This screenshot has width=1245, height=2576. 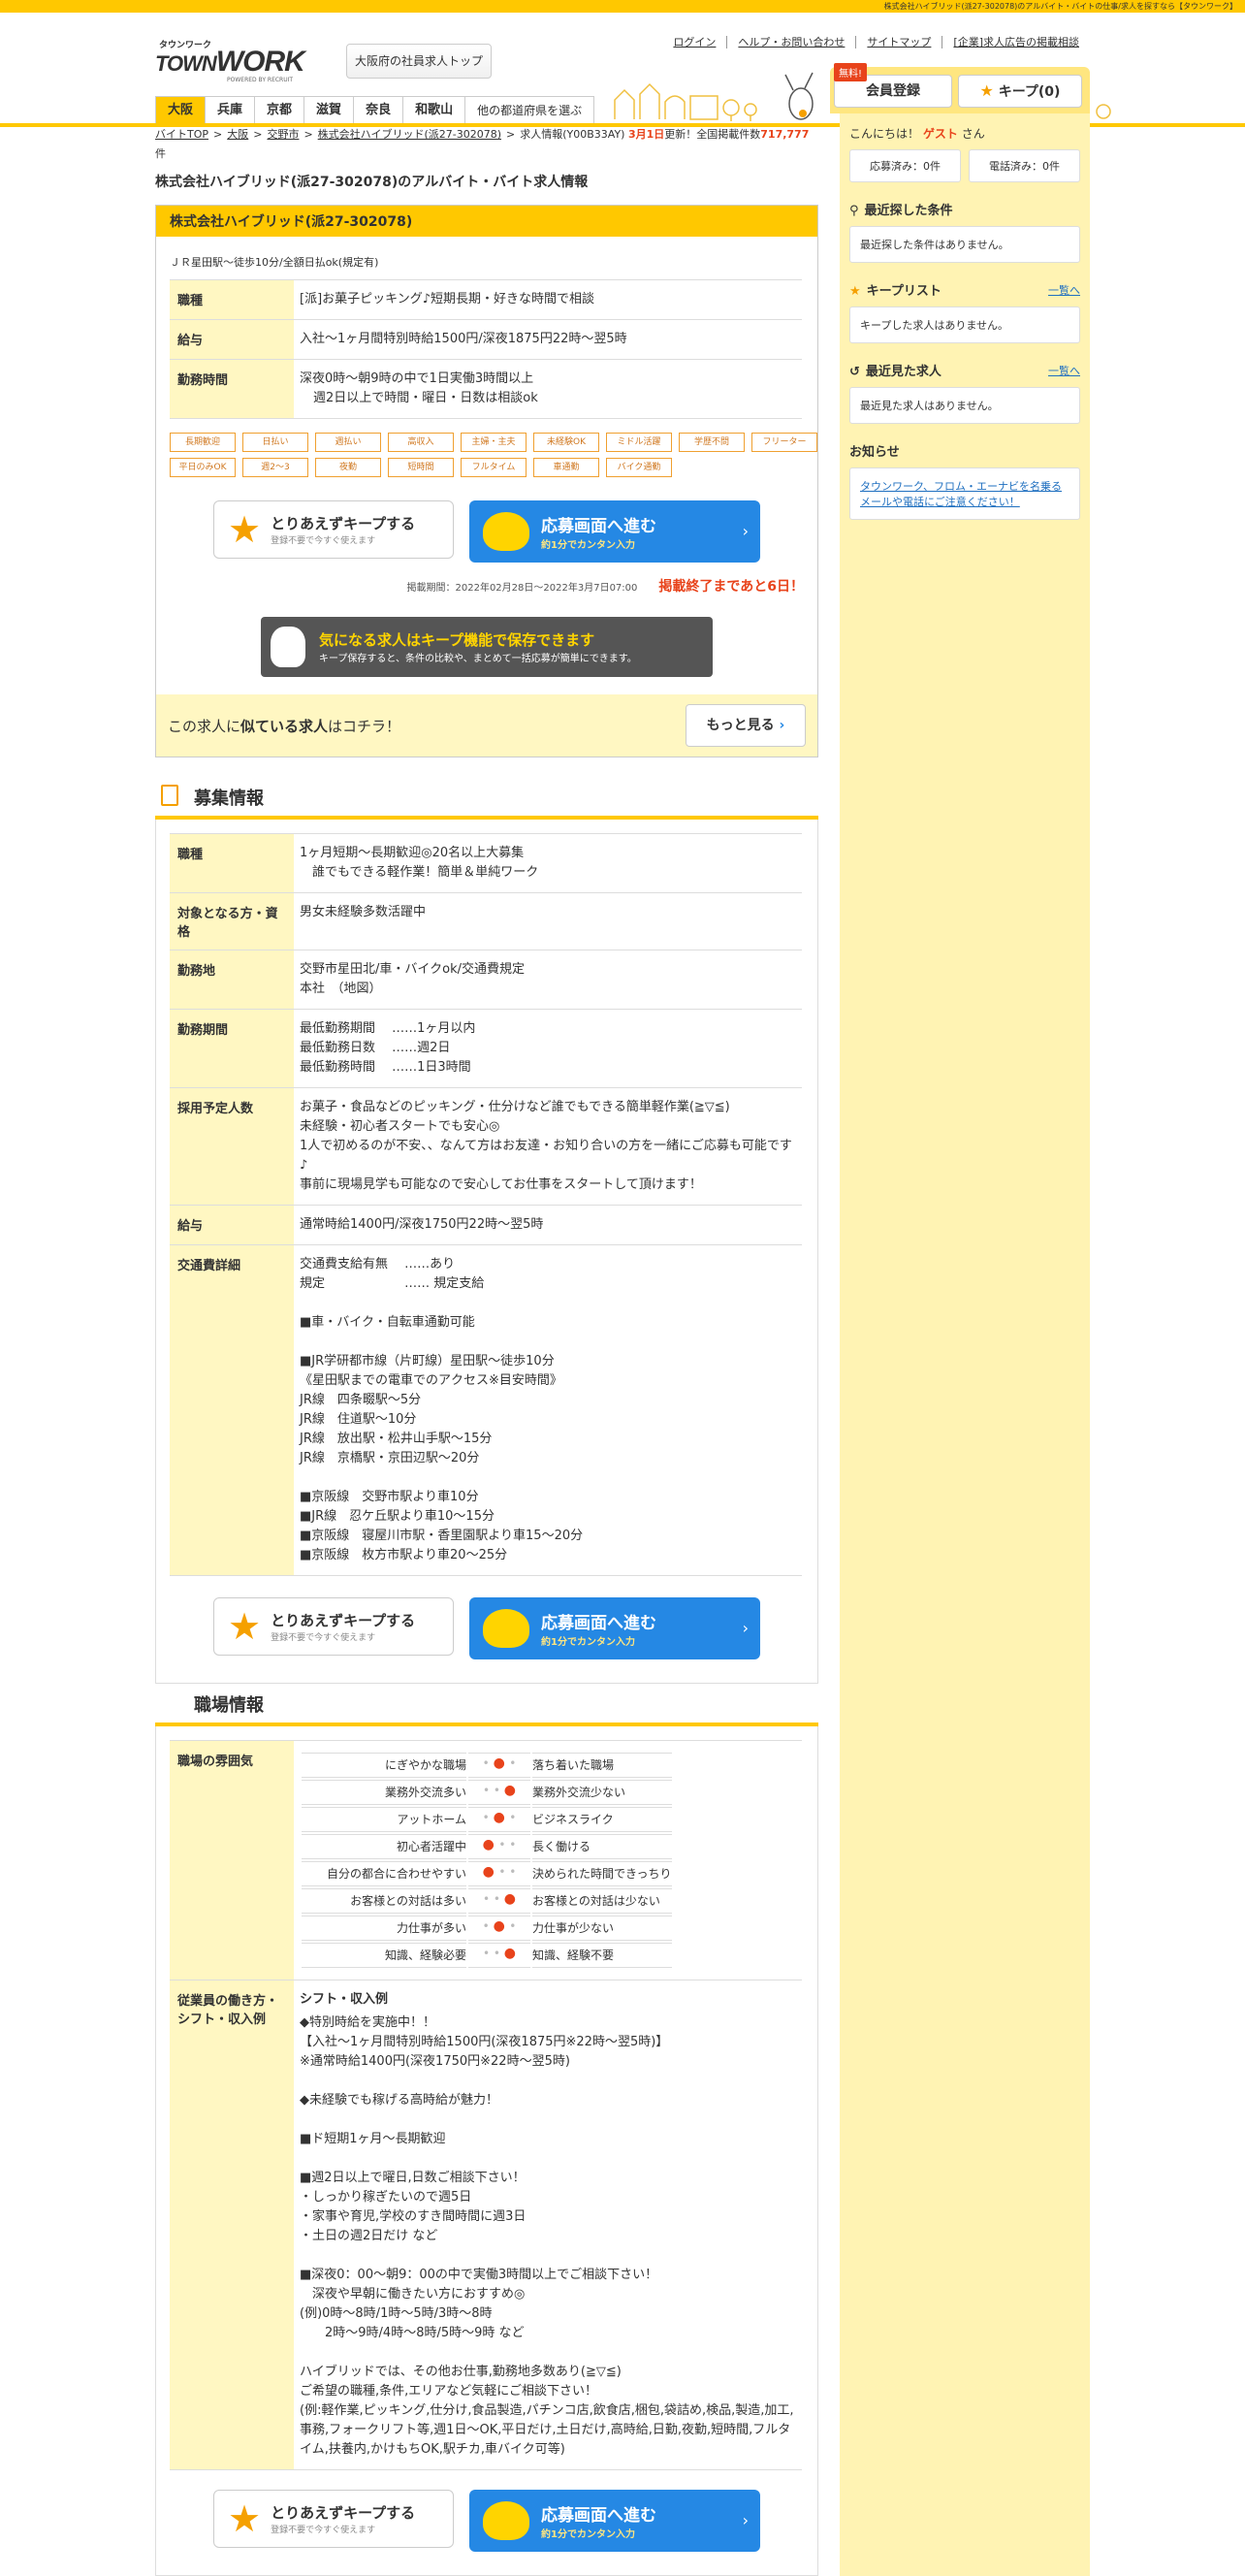 I want to click on breadcrumb-top: バイトTOP, so click(x=181, y=134).